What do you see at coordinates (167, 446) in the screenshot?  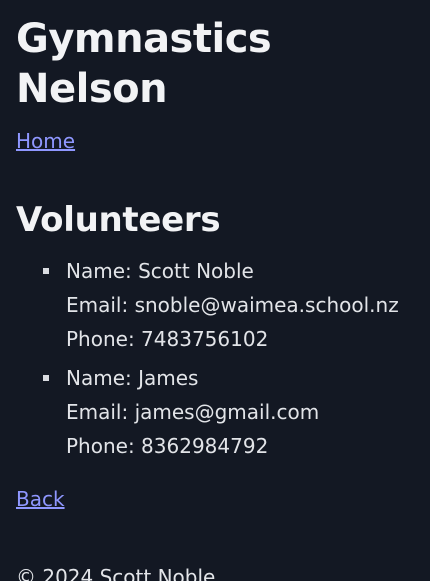 I see `volunteer-phone: Phone: 8362984792` at bounding box center [167, 446].